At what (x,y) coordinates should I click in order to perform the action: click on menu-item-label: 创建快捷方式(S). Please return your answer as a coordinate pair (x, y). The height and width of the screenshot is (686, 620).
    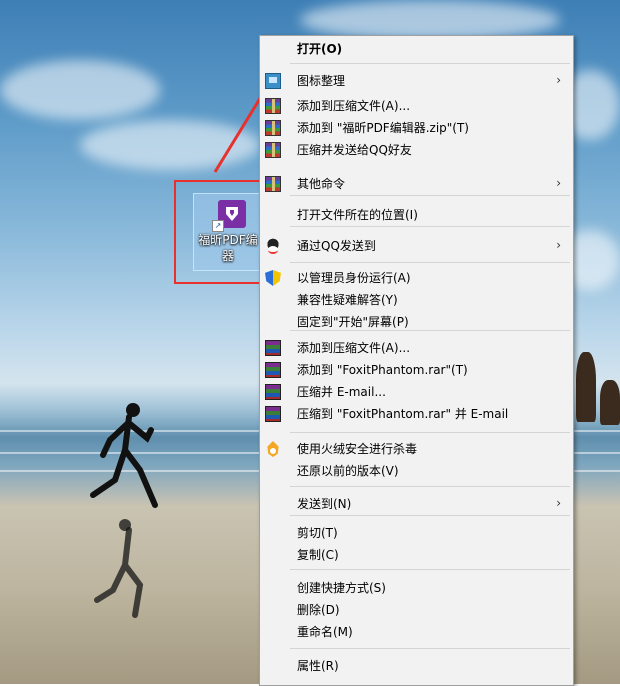
    Looking at the image, I should click on (341, 588).